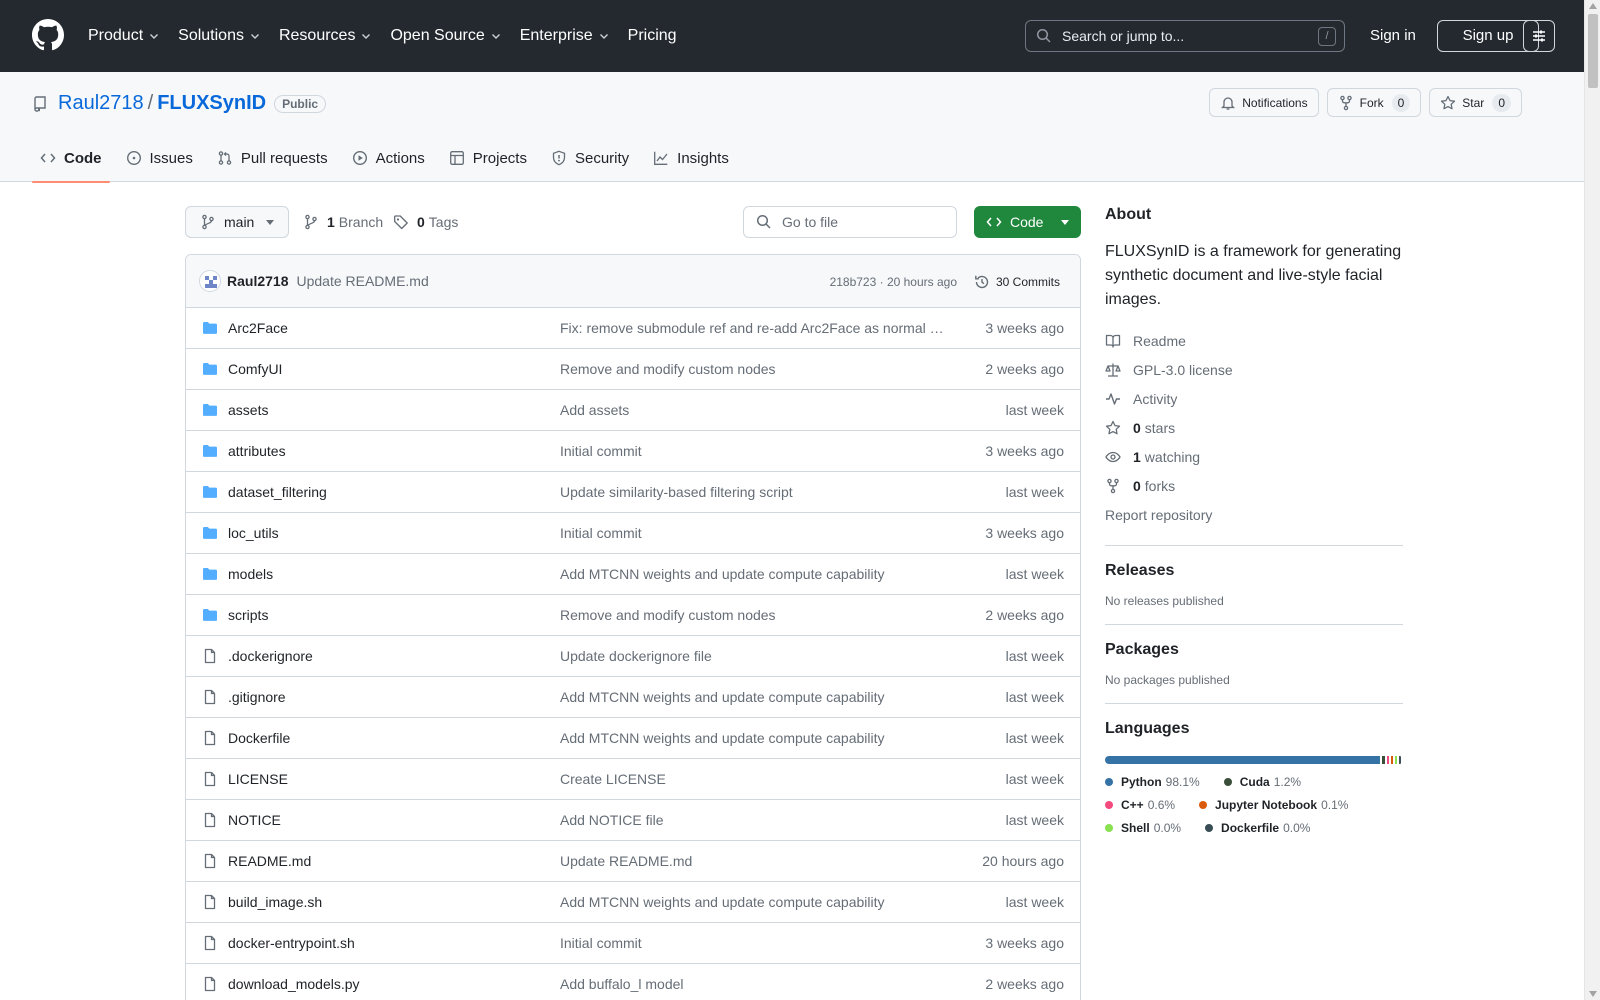  Describe the element at coordinates (71, 158) in the screenshot. I see `tab-code: Code` at that location.